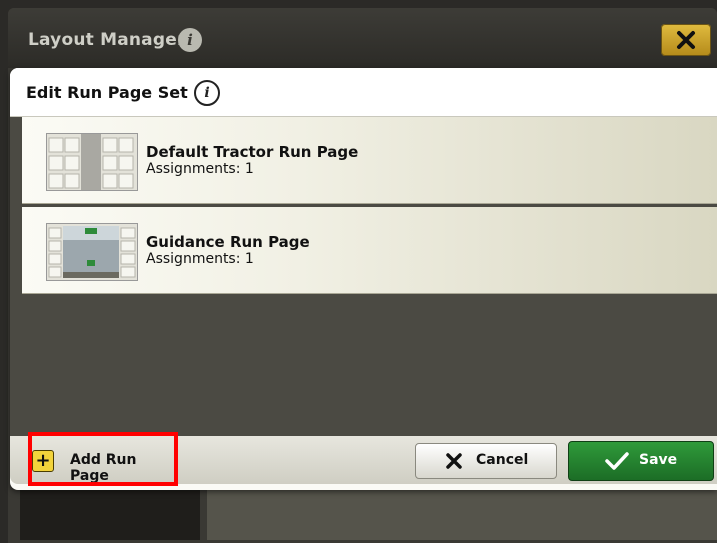 Image resolution: width=717 pixels, height=543 pixels. What do you see at coordinates (617, 461) in the screenshot?
I see `checkmark-icon` at bounding box center [617, 461].